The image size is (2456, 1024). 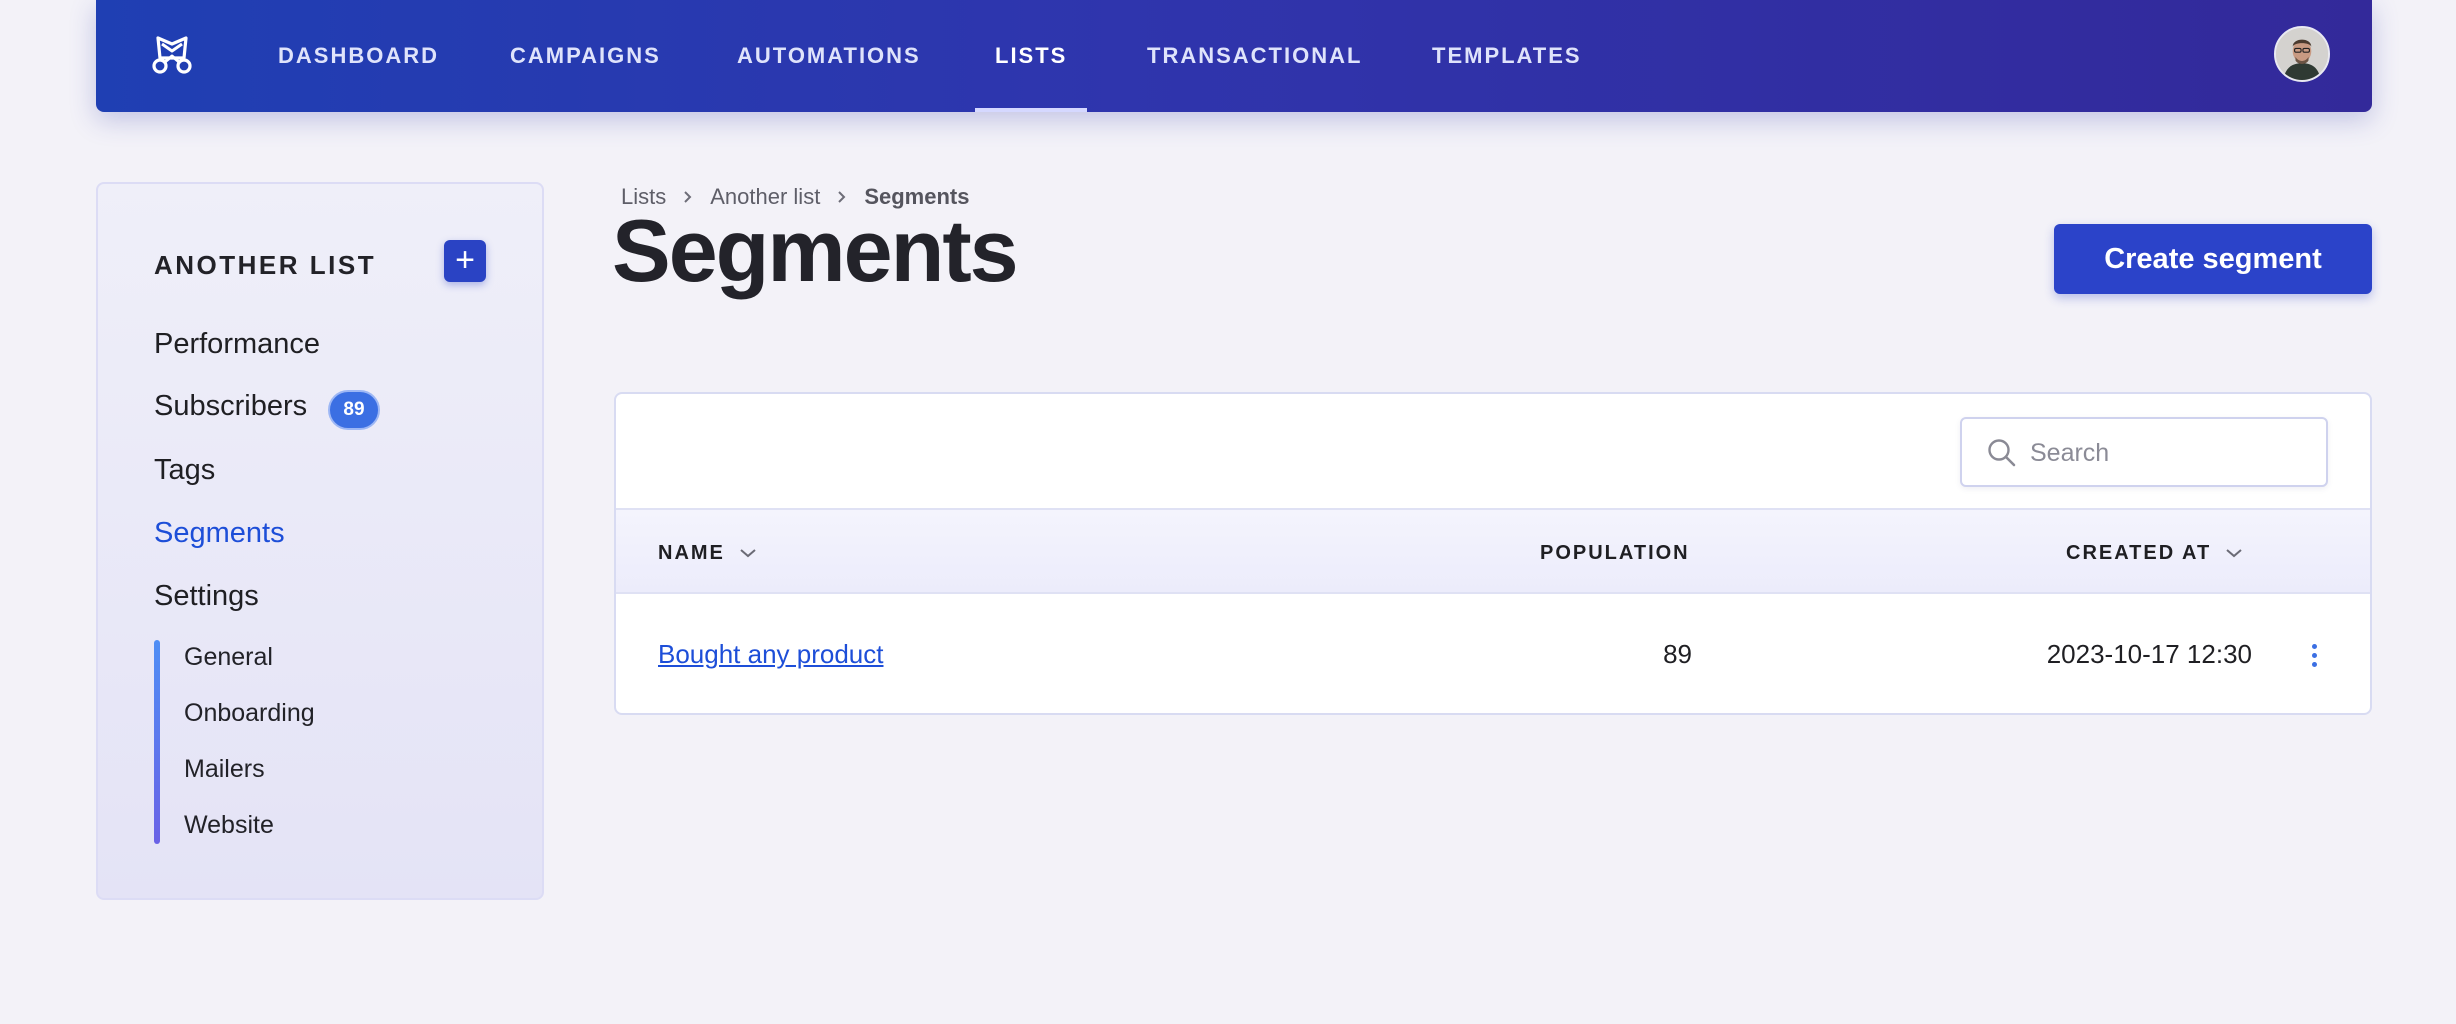 I want to click on settings-submenu-indicator, so click(x=157, y=742).